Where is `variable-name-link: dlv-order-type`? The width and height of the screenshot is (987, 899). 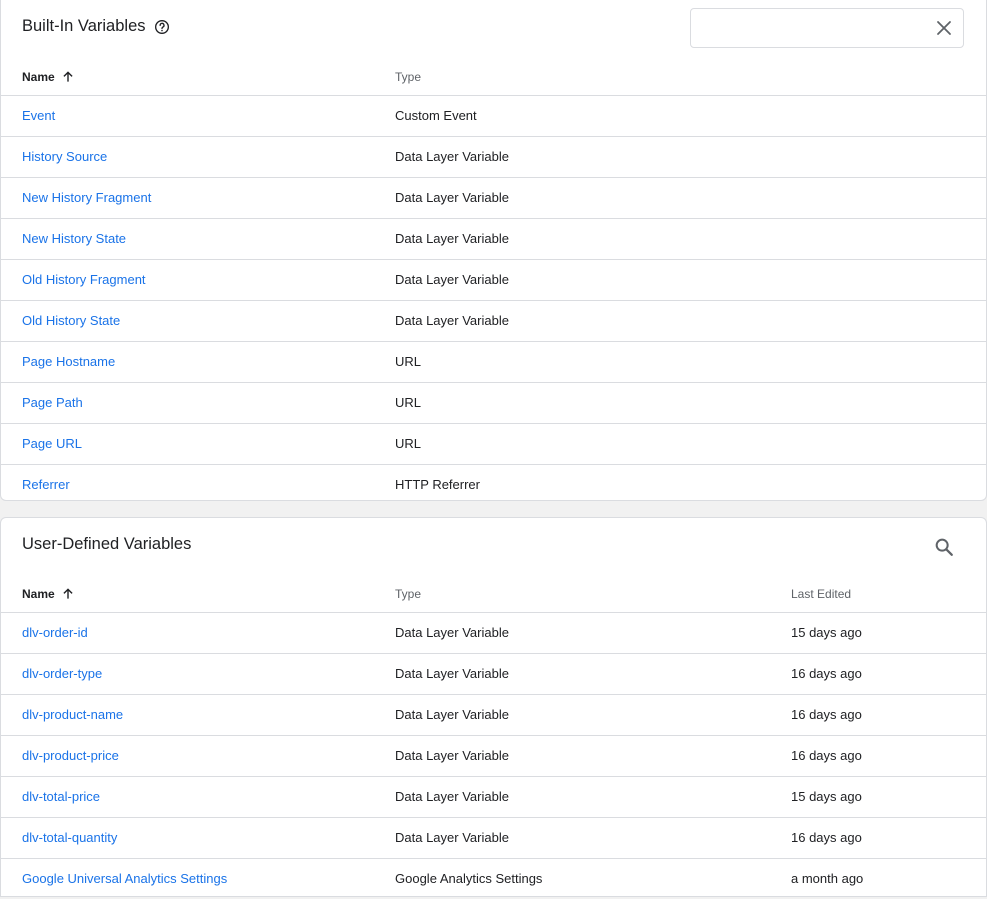
variable-name-link: dlv-order-type is located at coordinates (62, 673).